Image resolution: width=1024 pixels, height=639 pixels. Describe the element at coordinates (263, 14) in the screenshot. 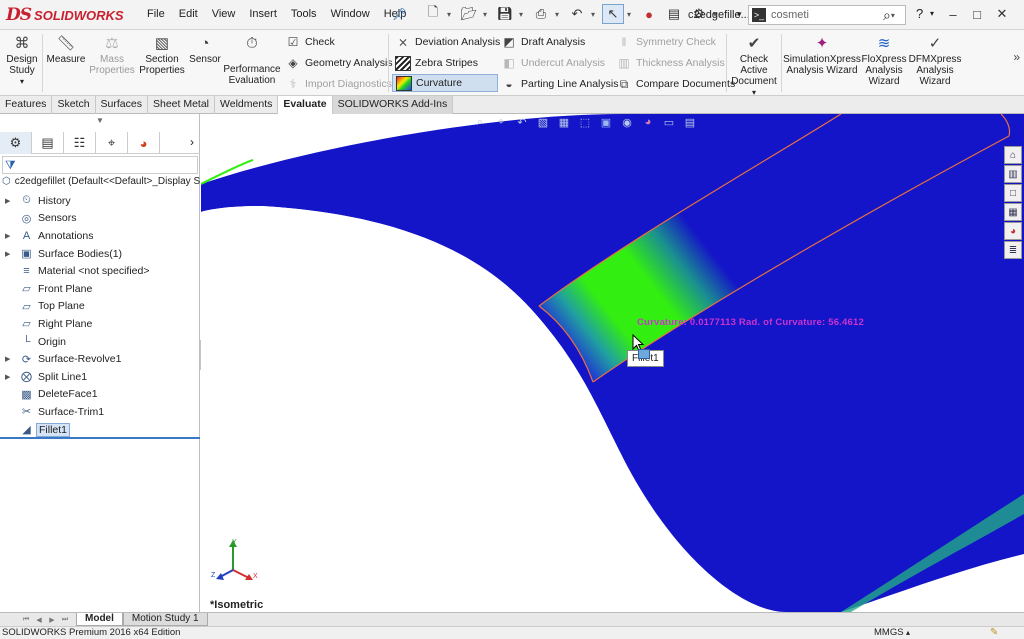

I see `menu-insert: Insert` at that location.